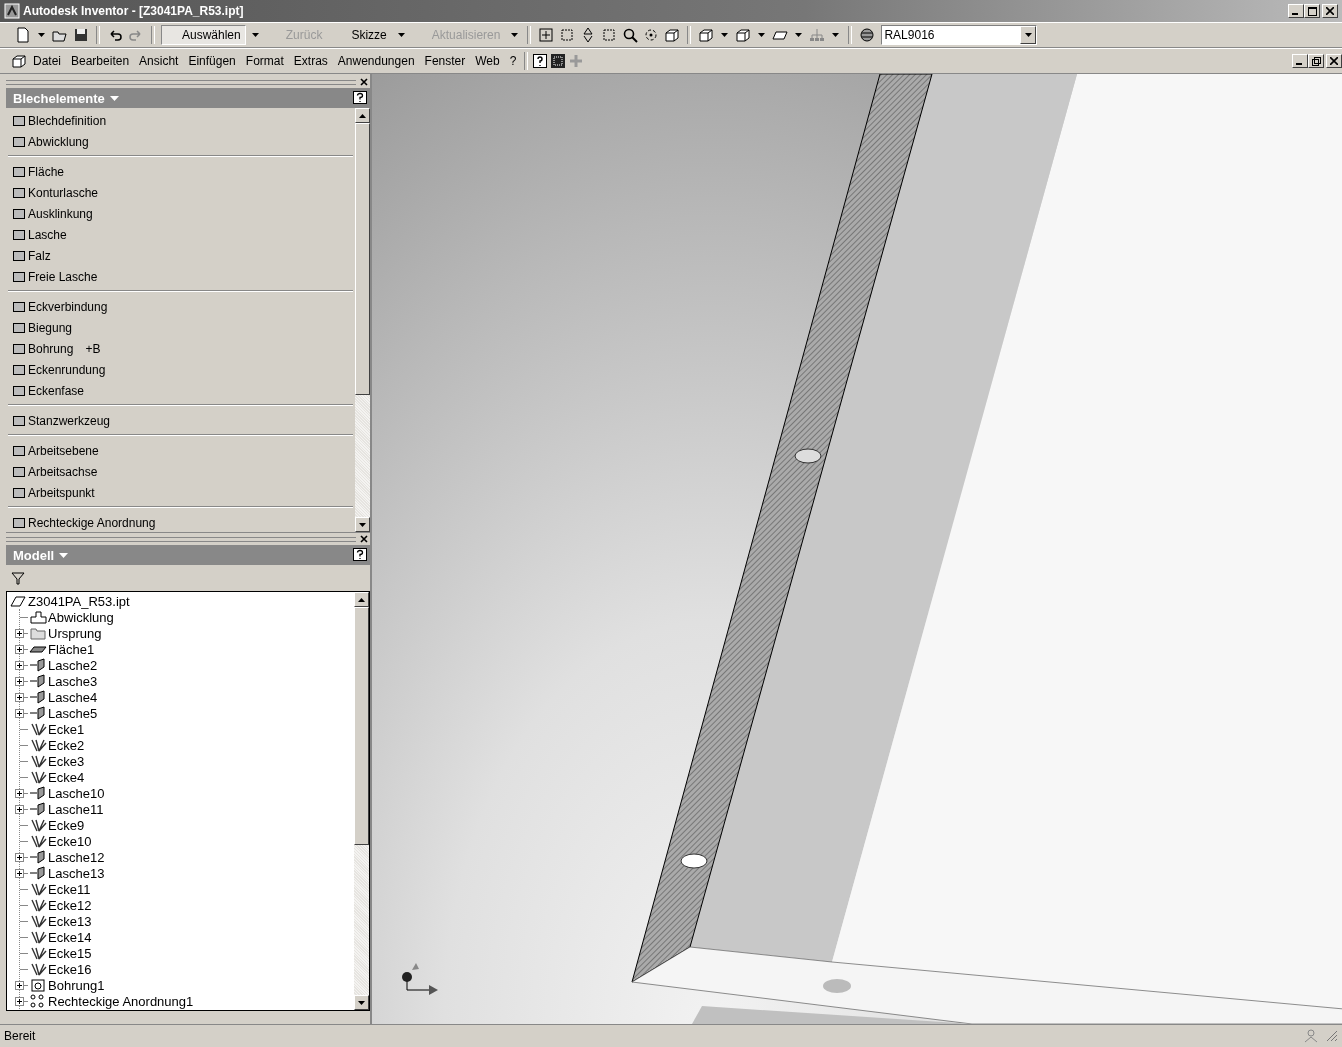 The height and width of the screenshot is (1047, 1342). Describe the element at coordinates (63, 192) in the screenshot. I see `tool-item: Konturlasche` at that location.